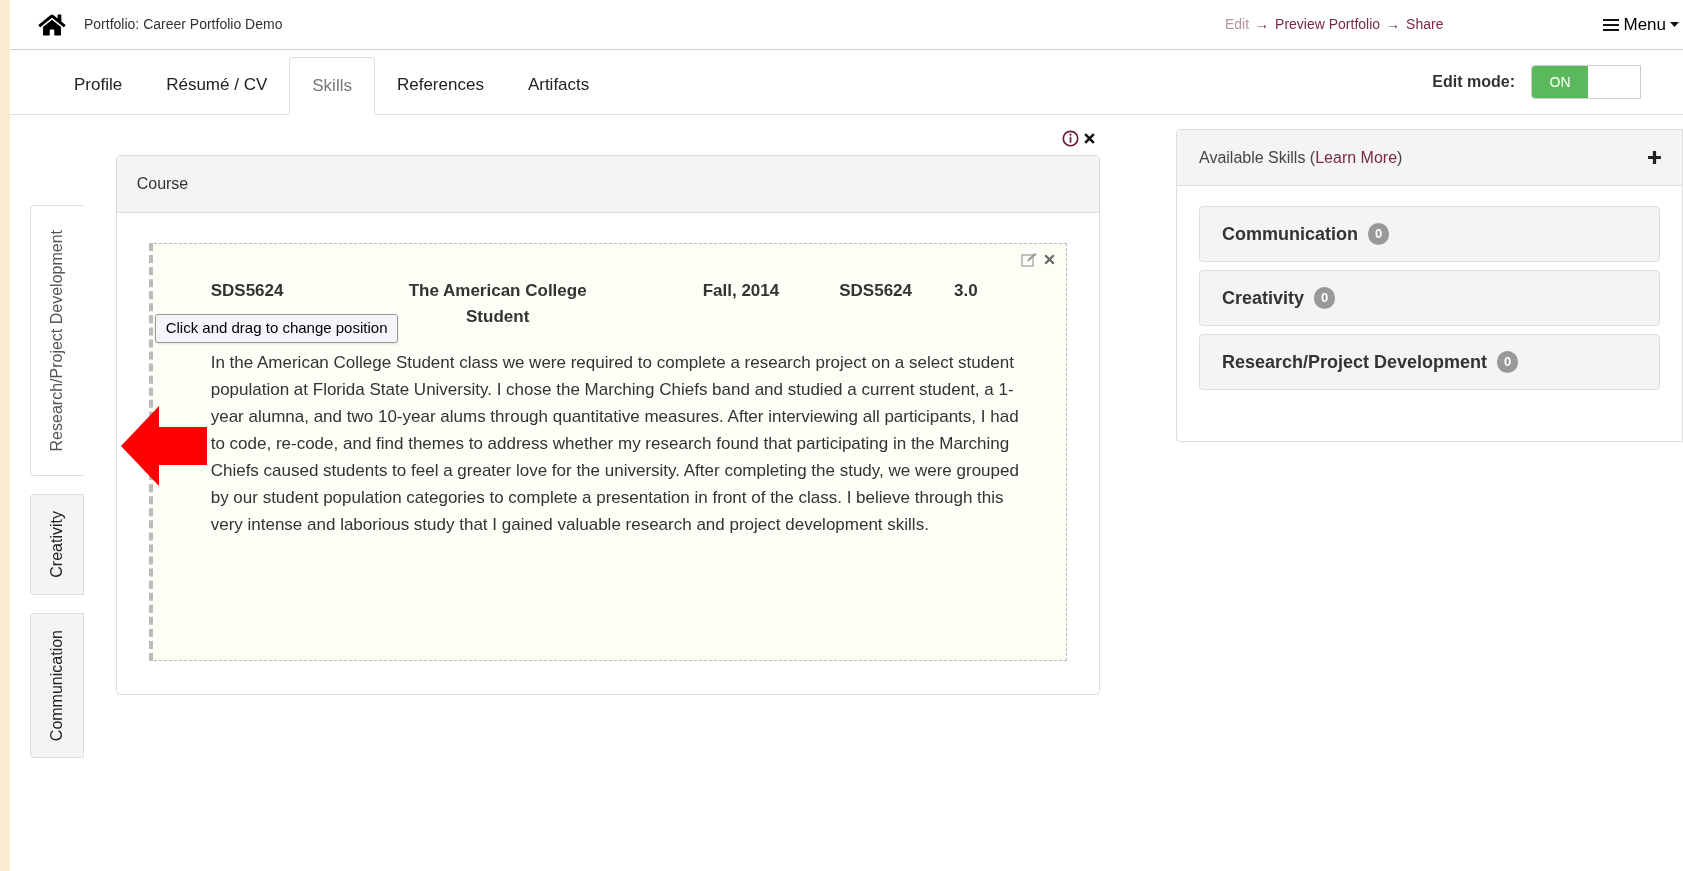 The width and height of the screenshot is (1683, 871). I want to click on skill-item: Research/Project Development 0, so click(1429, 362).